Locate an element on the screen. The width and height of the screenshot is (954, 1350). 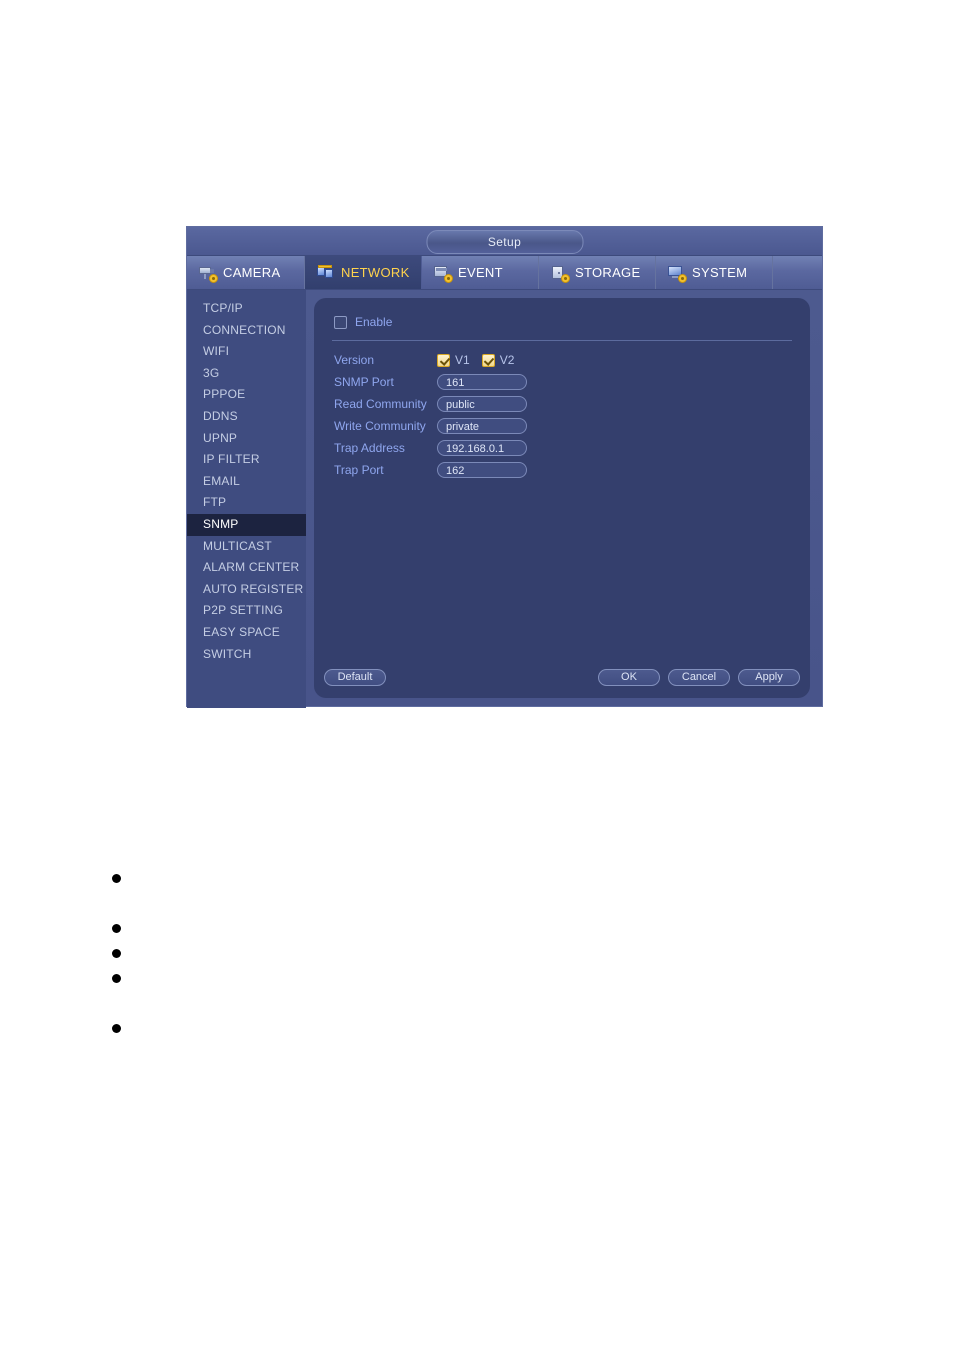
enable-checkbox is located at coordinates (340, 322).